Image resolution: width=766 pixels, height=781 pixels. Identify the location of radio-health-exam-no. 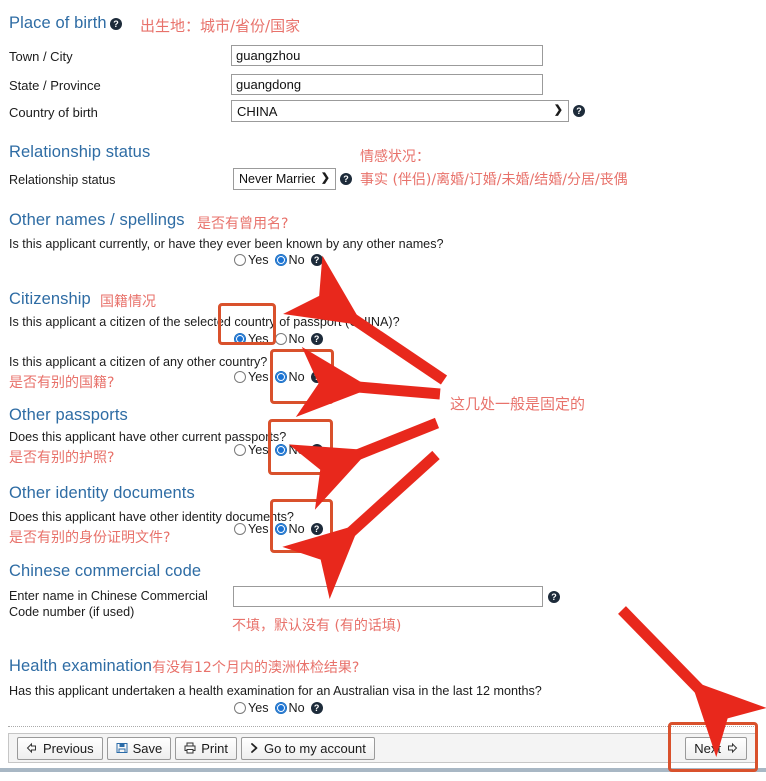
(280, 708).